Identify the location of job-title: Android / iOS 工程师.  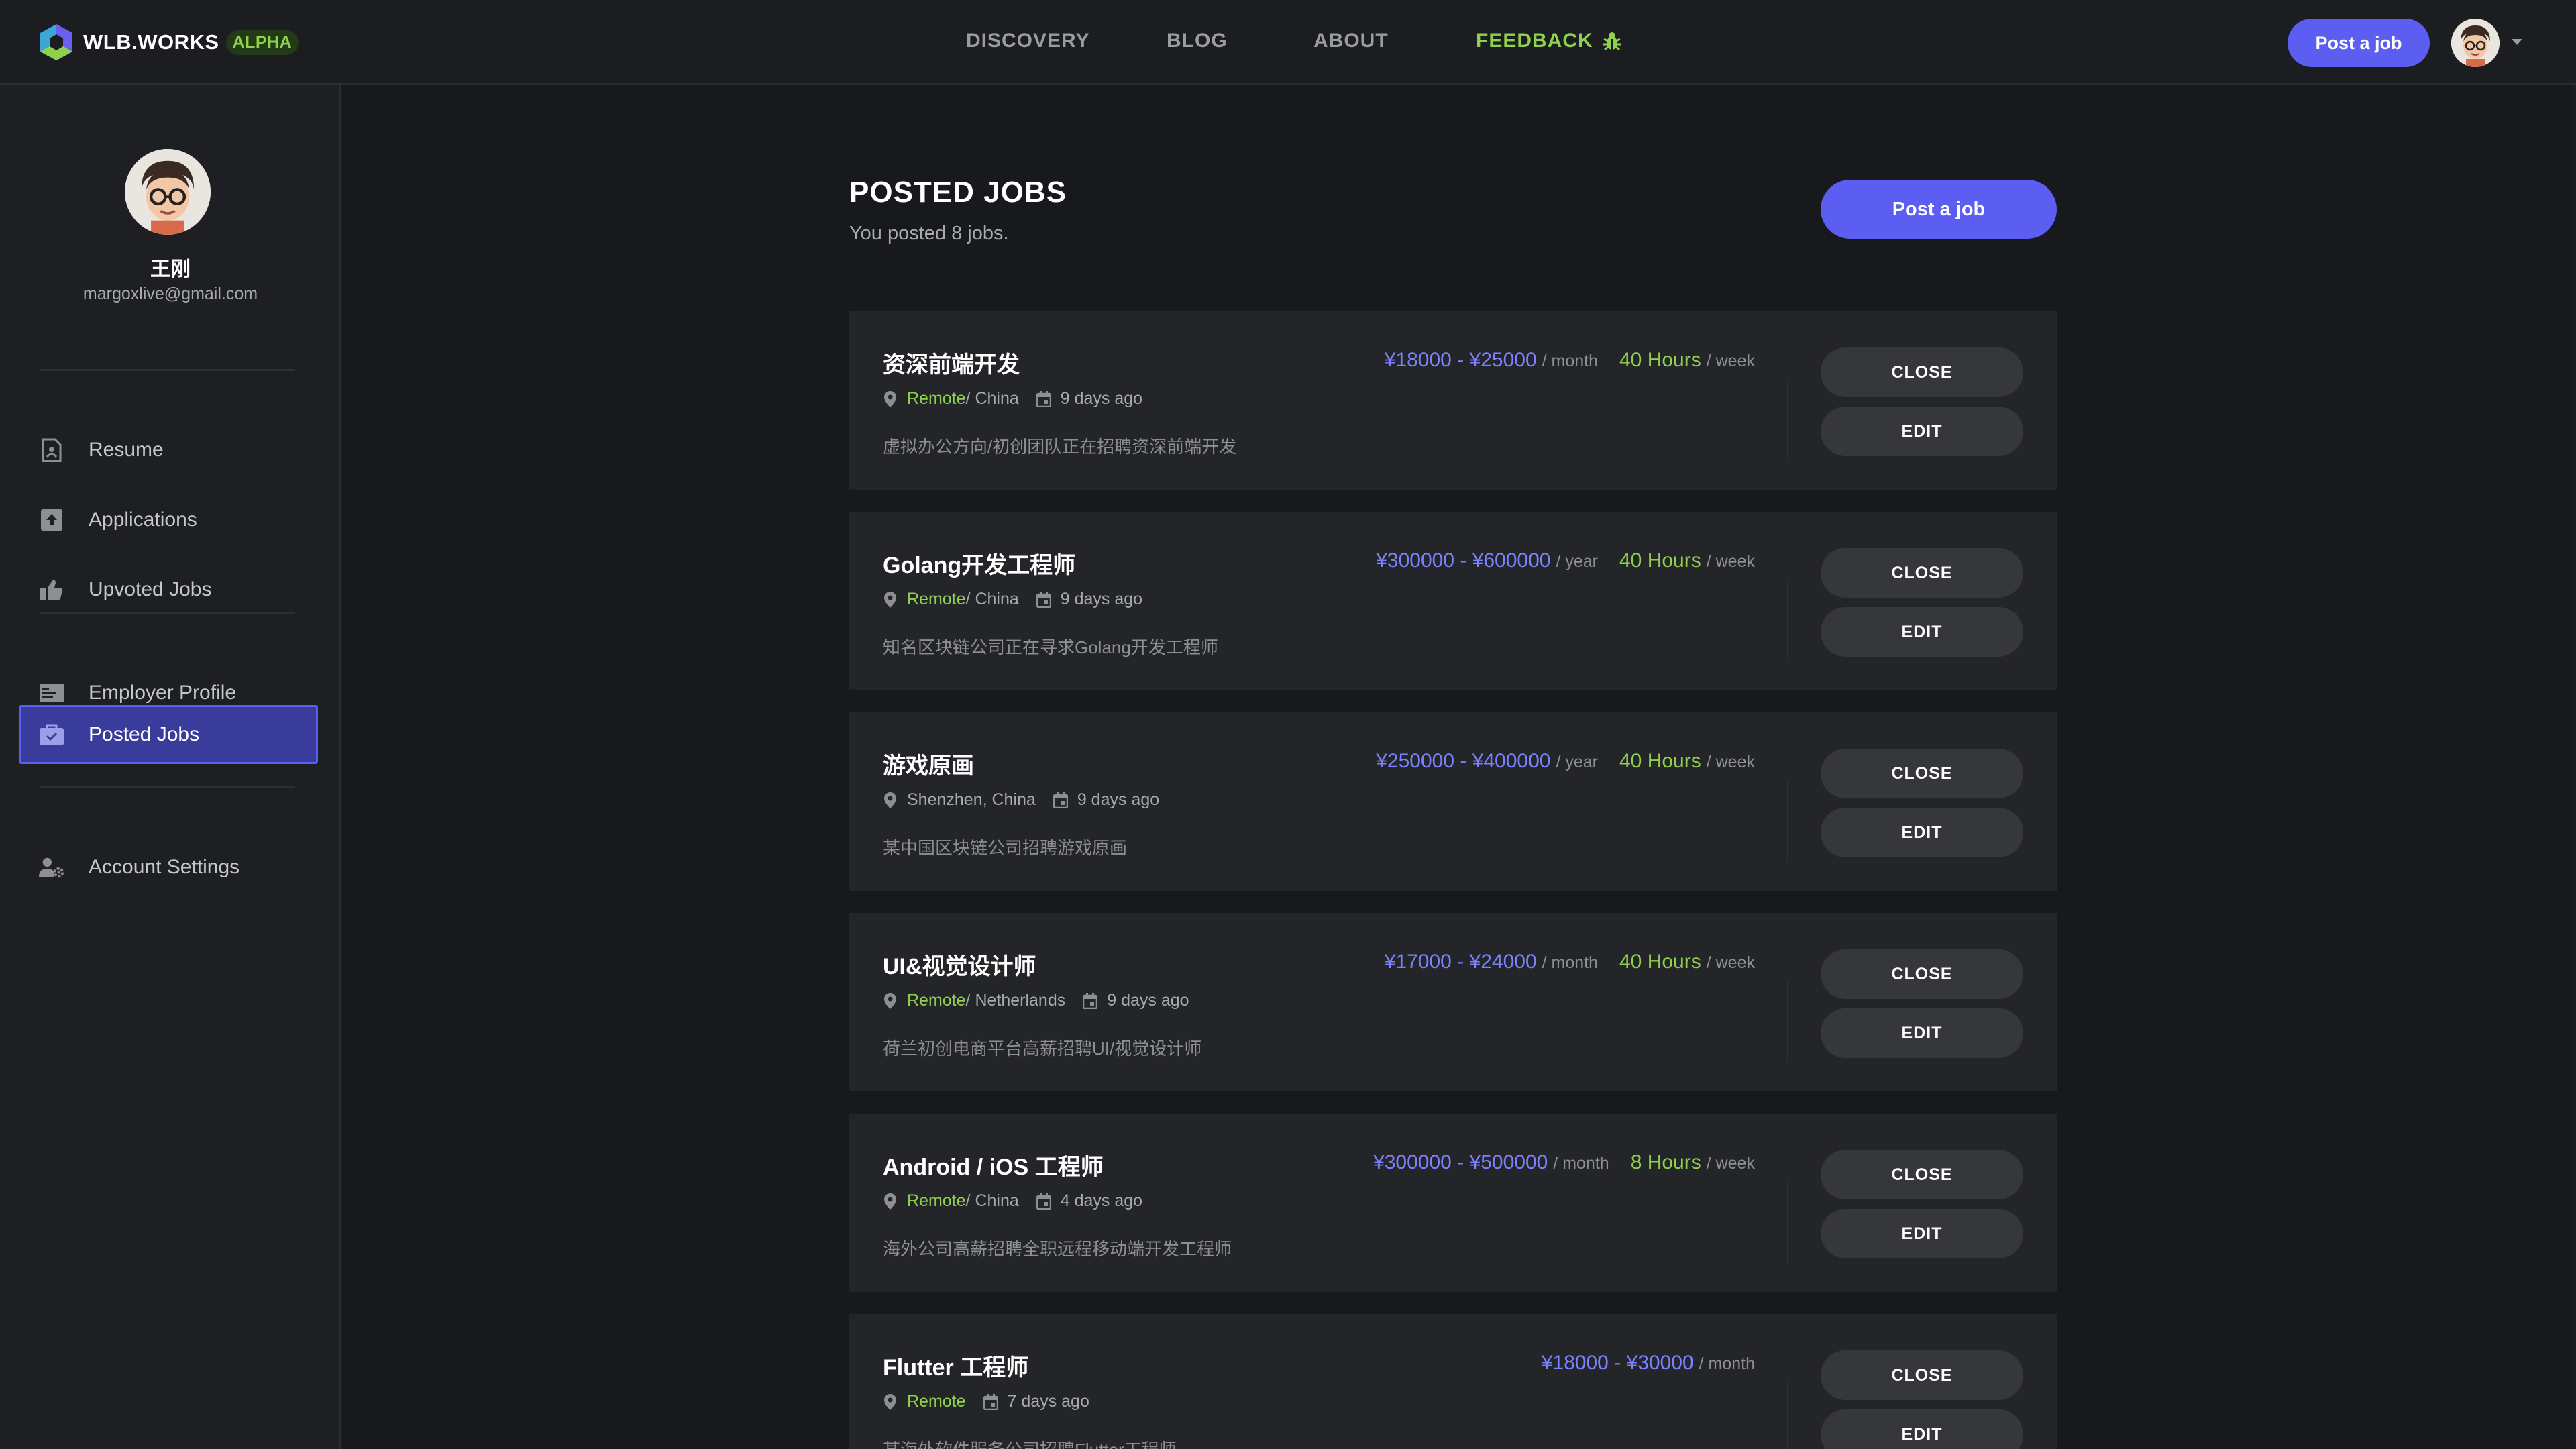
(993, 1164).